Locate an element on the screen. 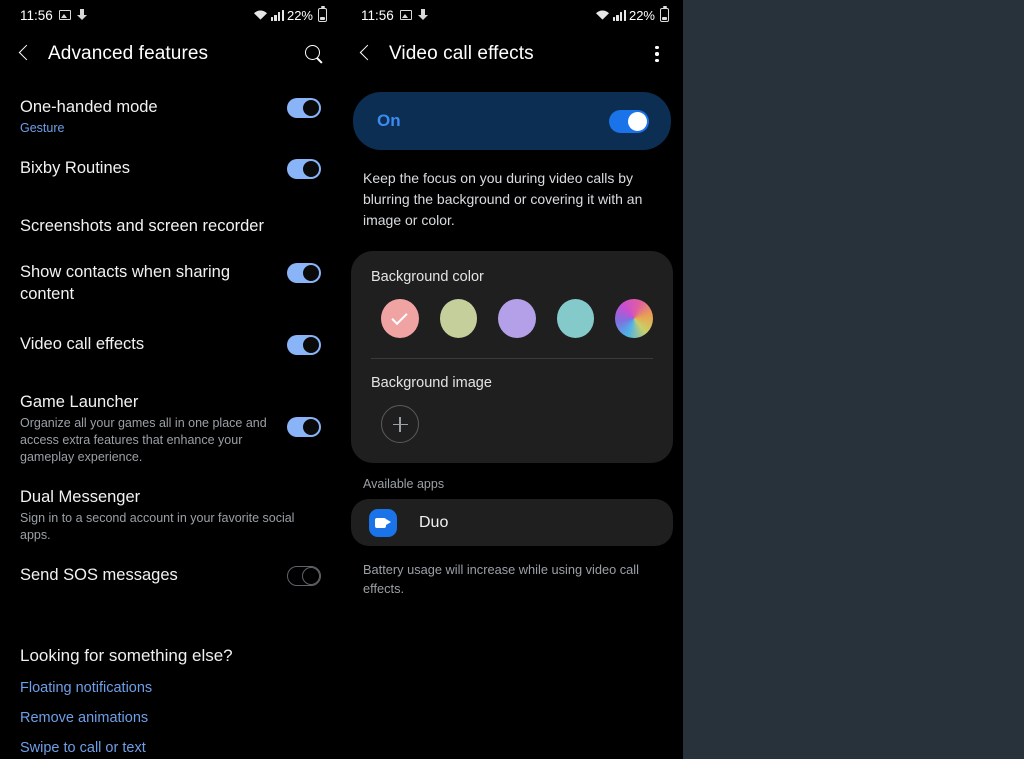  setting-text: Screenshots and screen recorder is located at coordinates (170, 226).